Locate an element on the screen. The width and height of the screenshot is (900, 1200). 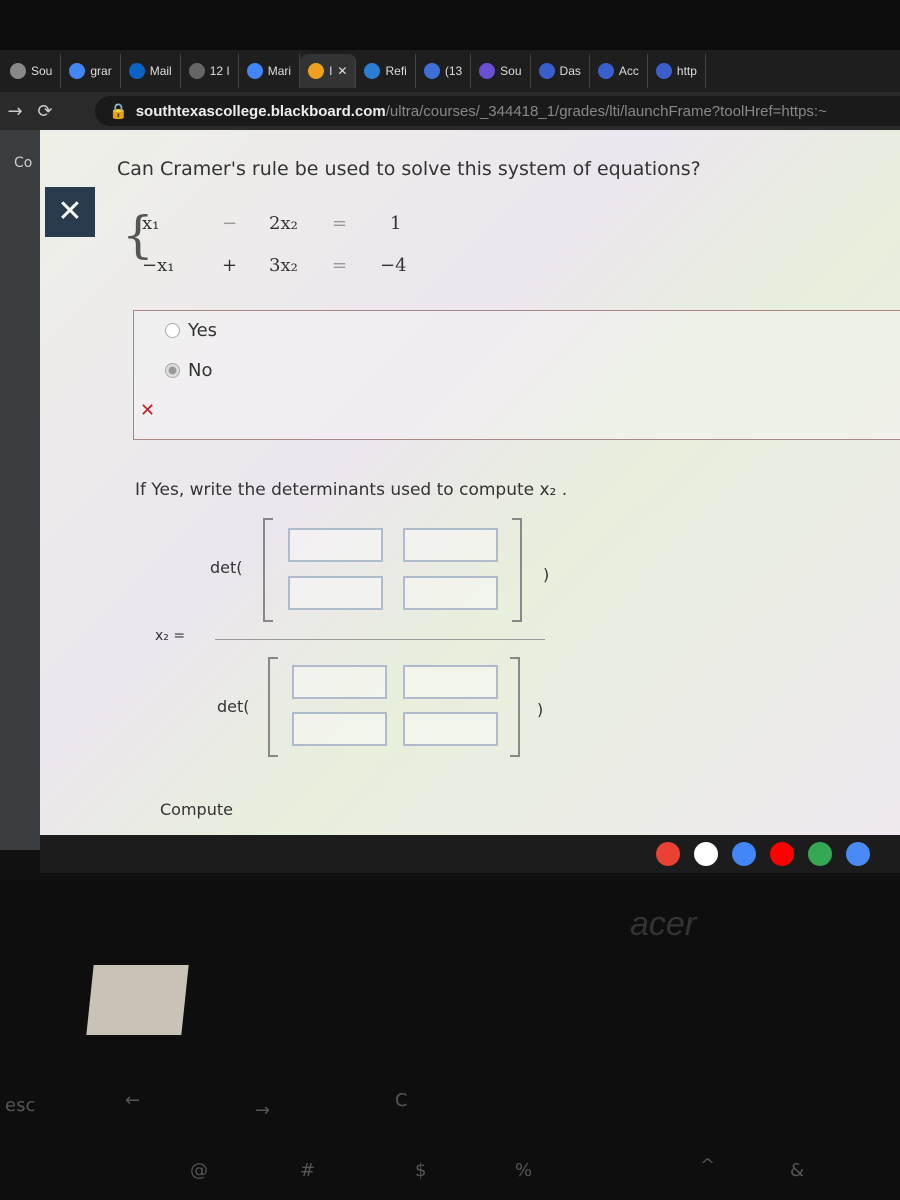
tab: Refi is located at coordinates (386, 71).